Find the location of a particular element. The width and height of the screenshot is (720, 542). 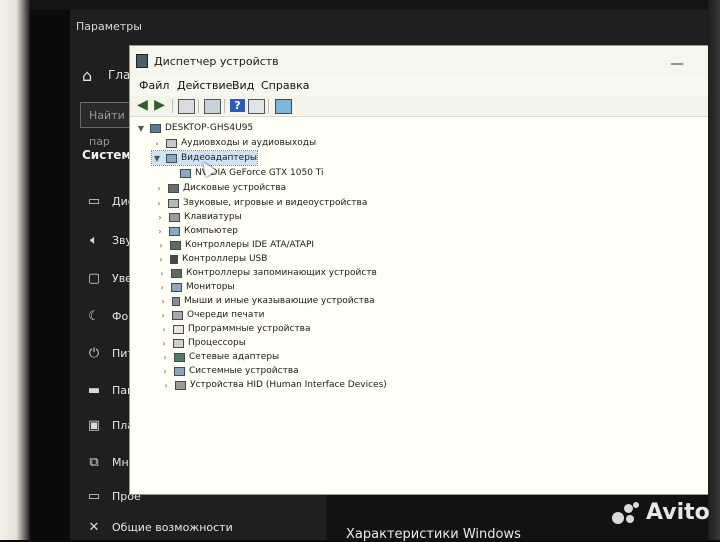

system-device-icon is located at coordinates (179, 371).